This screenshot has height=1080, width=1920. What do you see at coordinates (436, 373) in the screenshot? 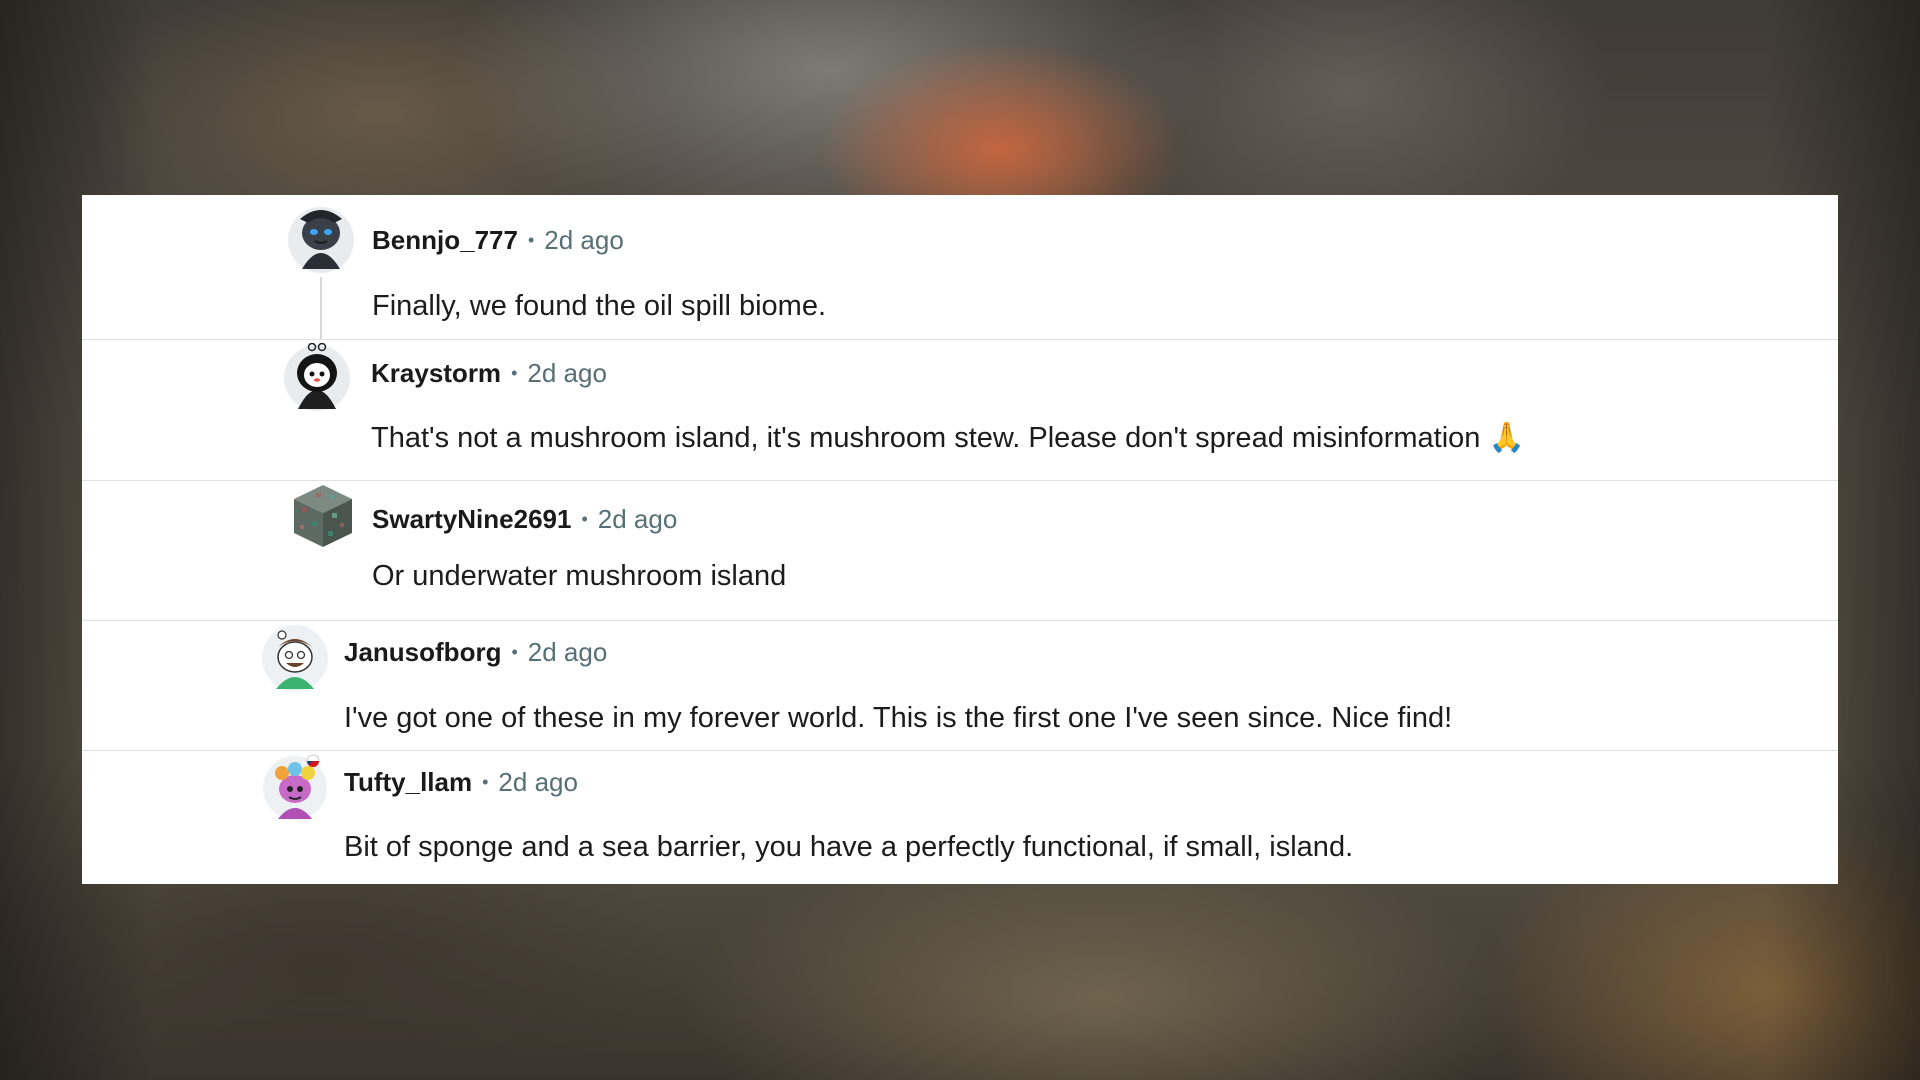
I see `username-link: Kraystorm` at bounding box center [436, 373].